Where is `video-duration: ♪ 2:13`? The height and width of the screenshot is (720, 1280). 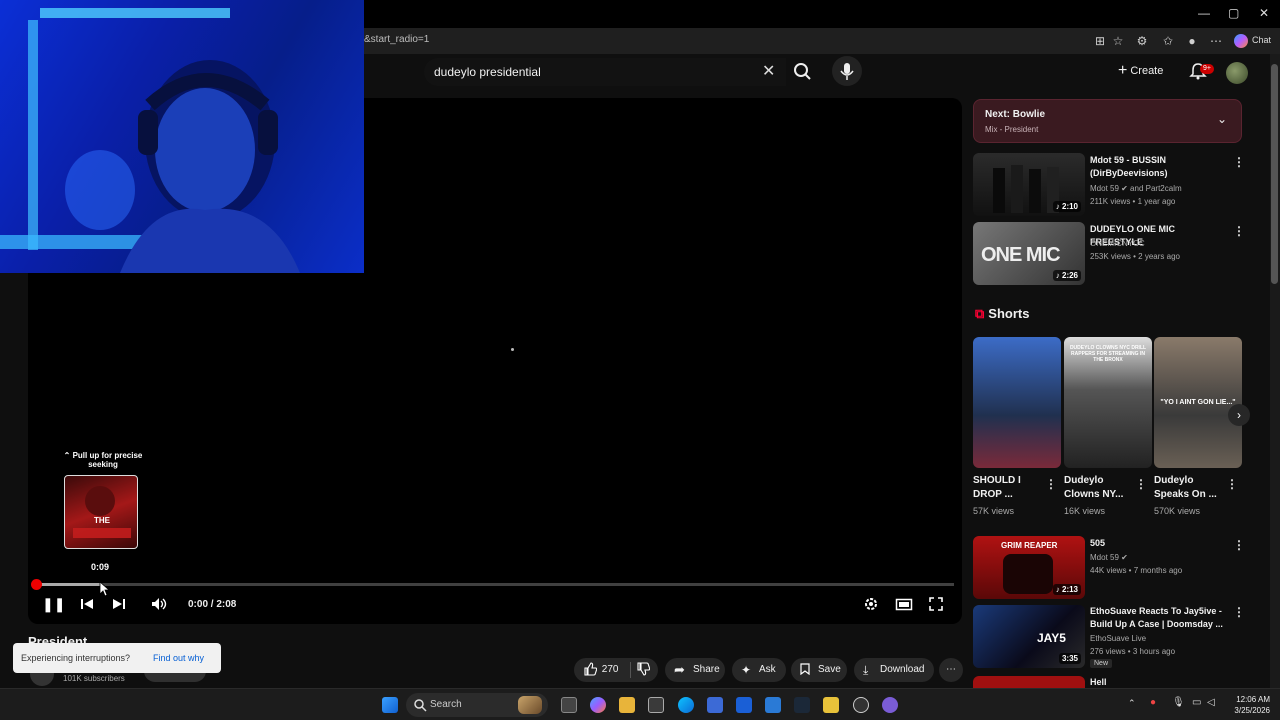 video-duration: ♪ 2:13 is located at coordinates (1066, 589).